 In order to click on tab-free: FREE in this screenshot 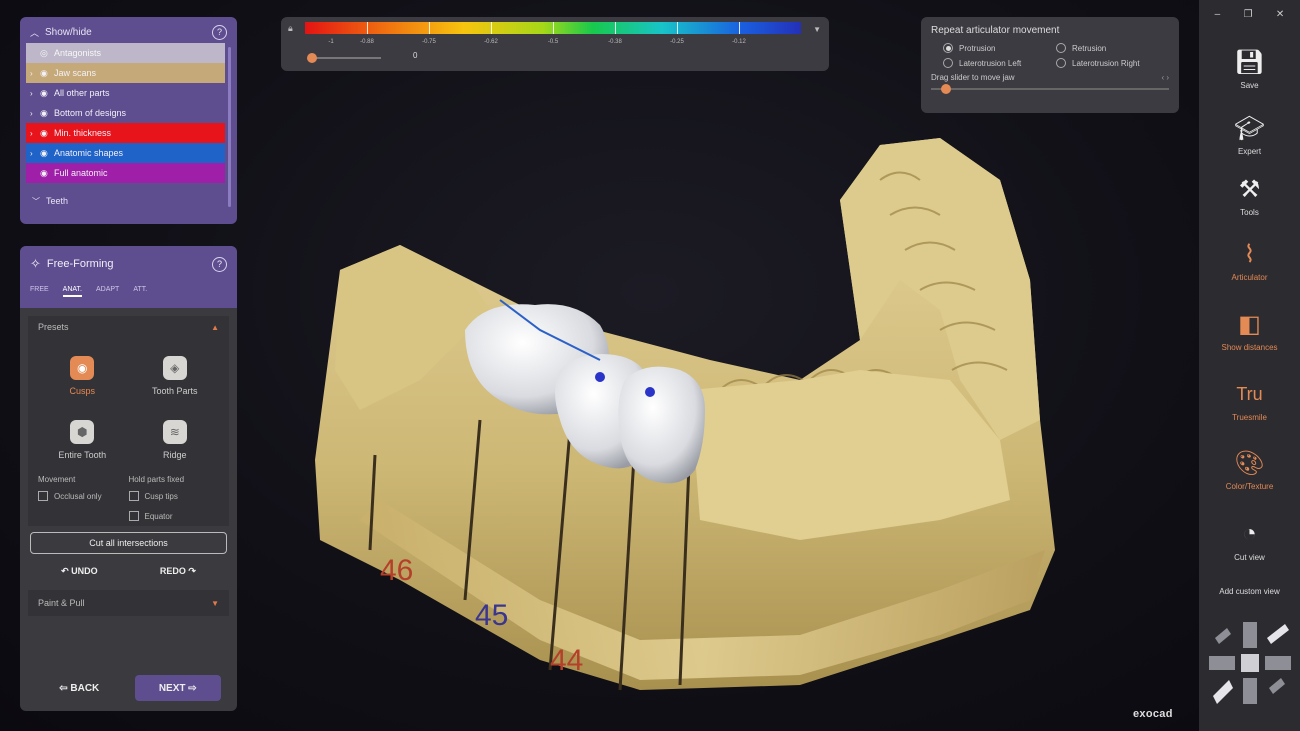, I will do `click(39, 291)`.